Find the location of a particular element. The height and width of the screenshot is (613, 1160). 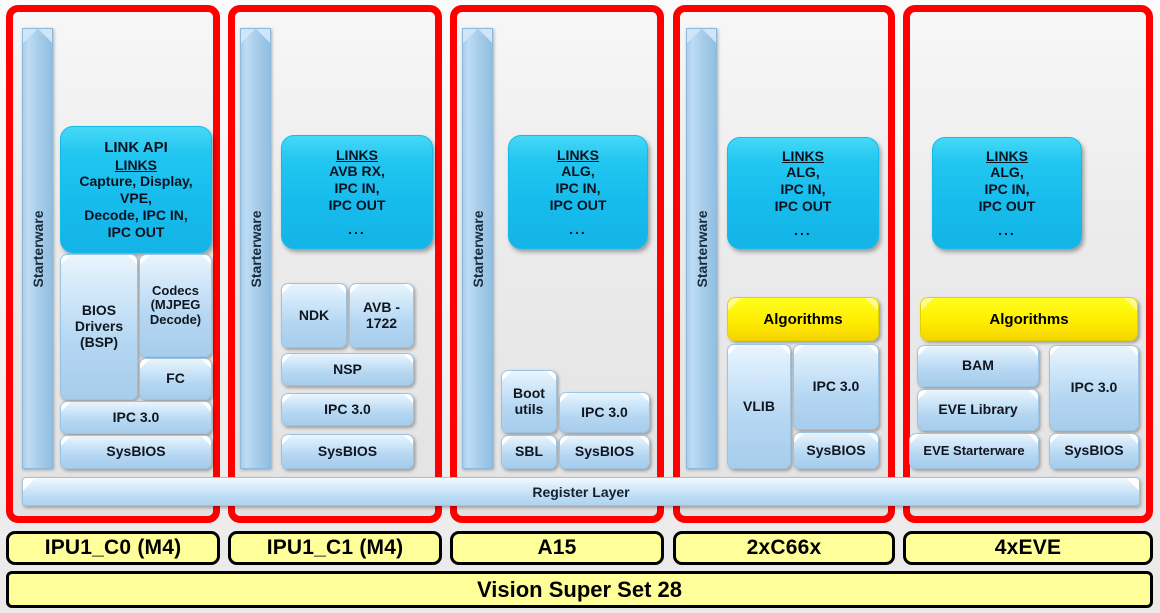

links-items: AVB RX, IPC IN, IPC OUT is located at coordinates (357, 188).